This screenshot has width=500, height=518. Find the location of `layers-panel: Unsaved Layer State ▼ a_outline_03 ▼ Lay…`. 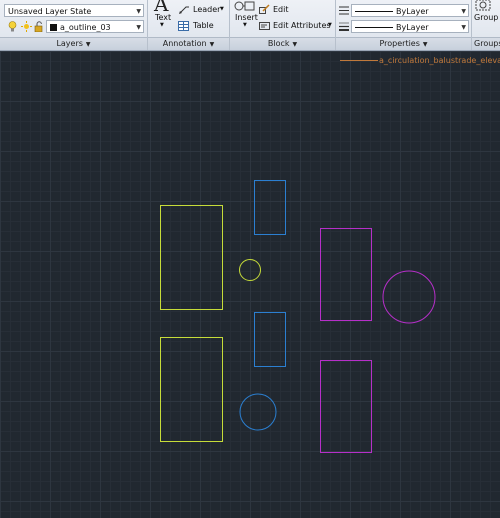

layers-panel: Unsaved Layer State ▼ a_outline_03 ▼ Lay… is located at coordinates (74, 25).